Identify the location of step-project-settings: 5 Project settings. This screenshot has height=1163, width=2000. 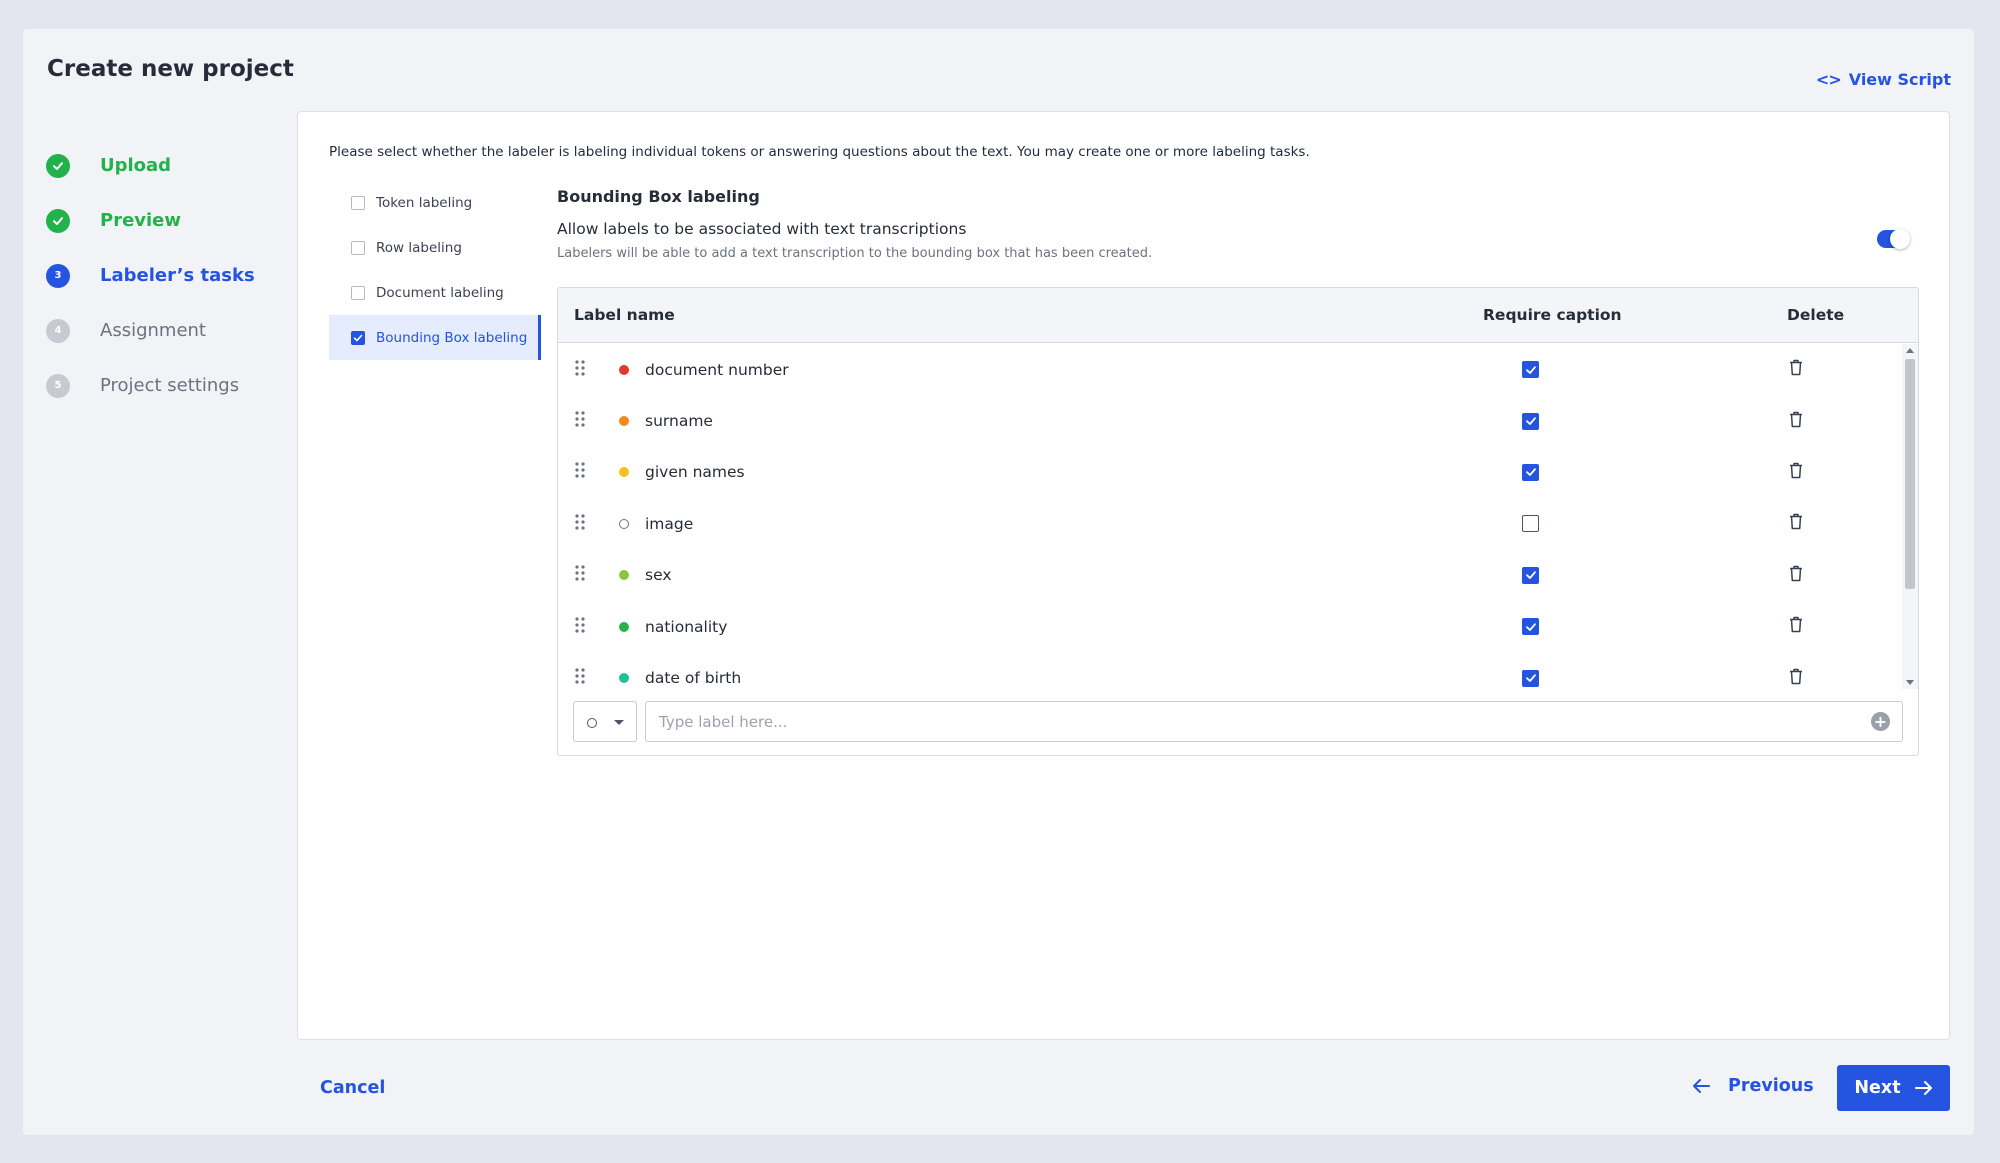
(150, 385).